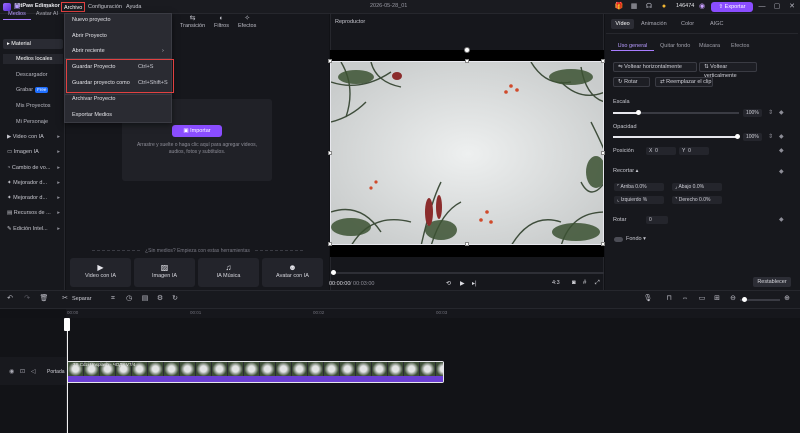  What do you see at coordinates (618, 239) in the screenshot?
I see `background-toggle` at bounding box center [618, 239].